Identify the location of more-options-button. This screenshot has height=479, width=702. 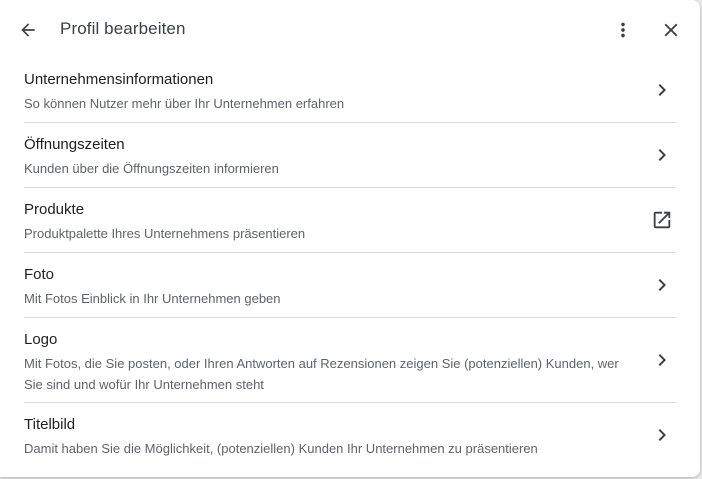
(623, 30).